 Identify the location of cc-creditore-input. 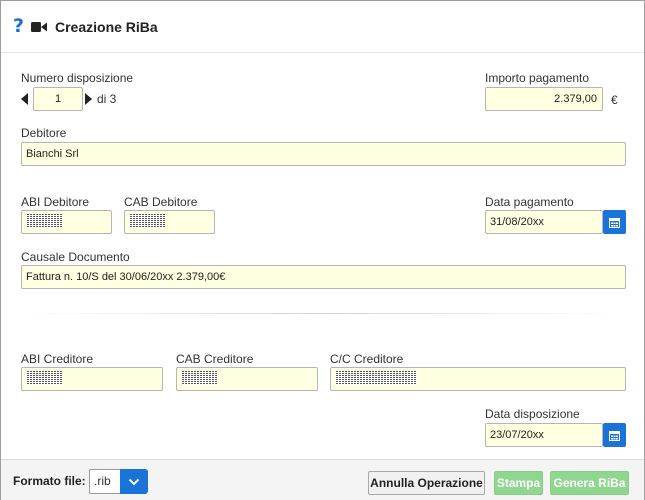
(478, 379).